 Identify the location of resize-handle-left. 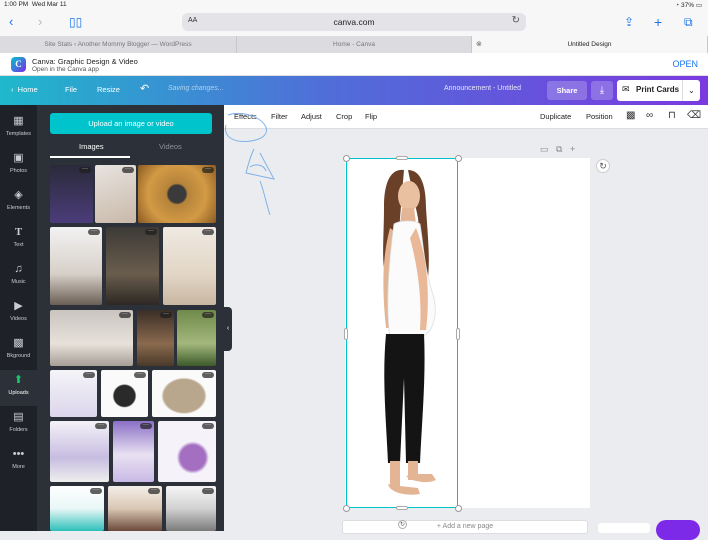
(346, 334).